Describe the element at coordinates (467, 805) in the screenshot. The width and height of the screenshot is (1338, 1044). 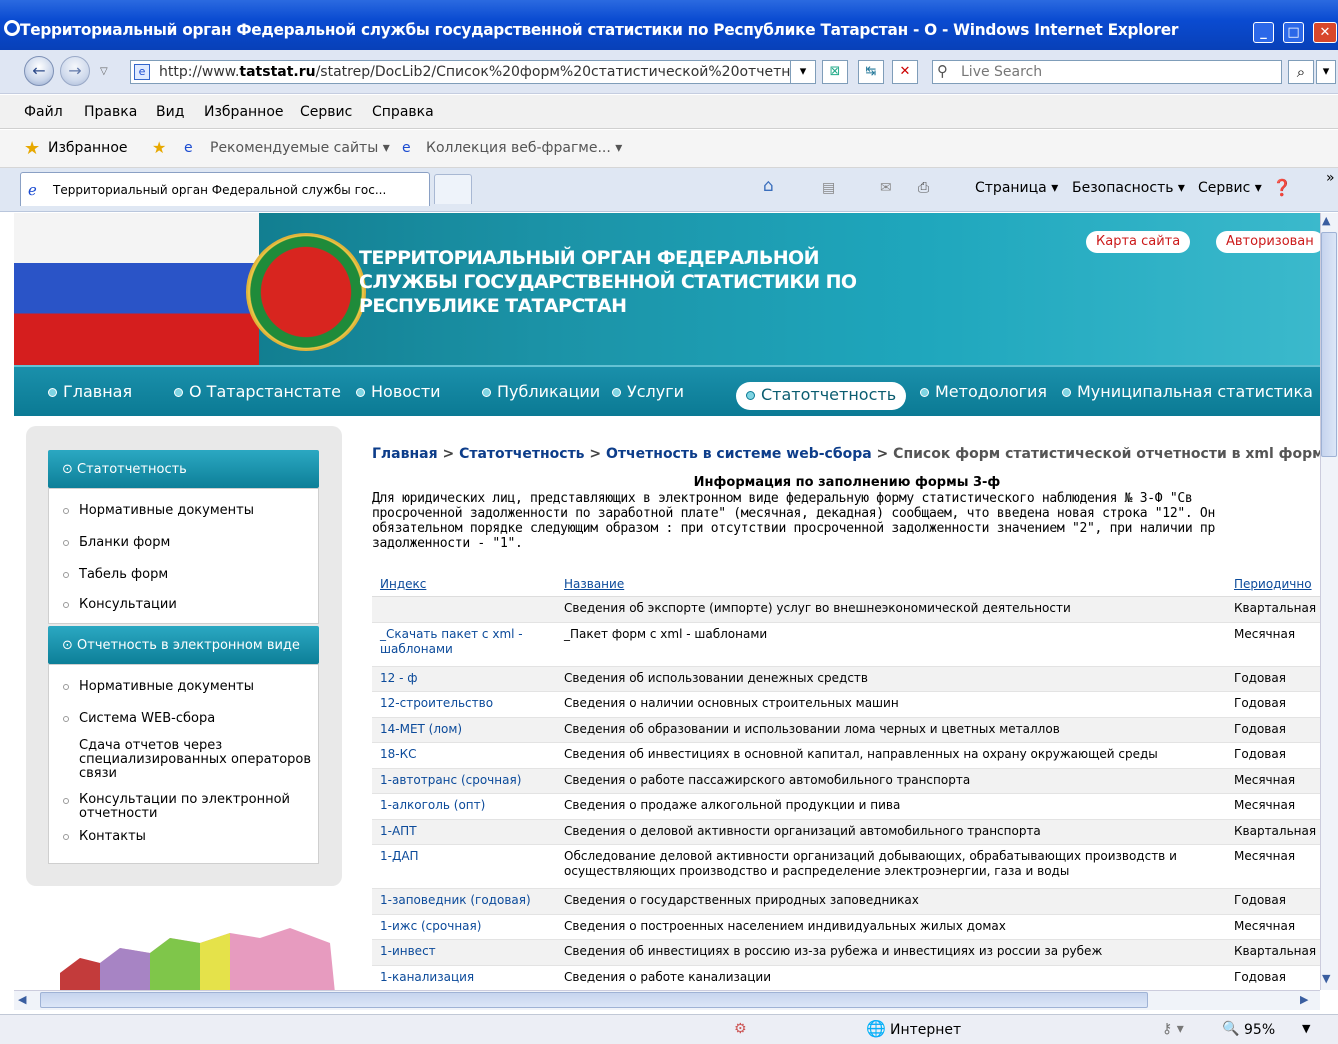
I see `form-index-link: 1-алкоголь (опт)` at that location.